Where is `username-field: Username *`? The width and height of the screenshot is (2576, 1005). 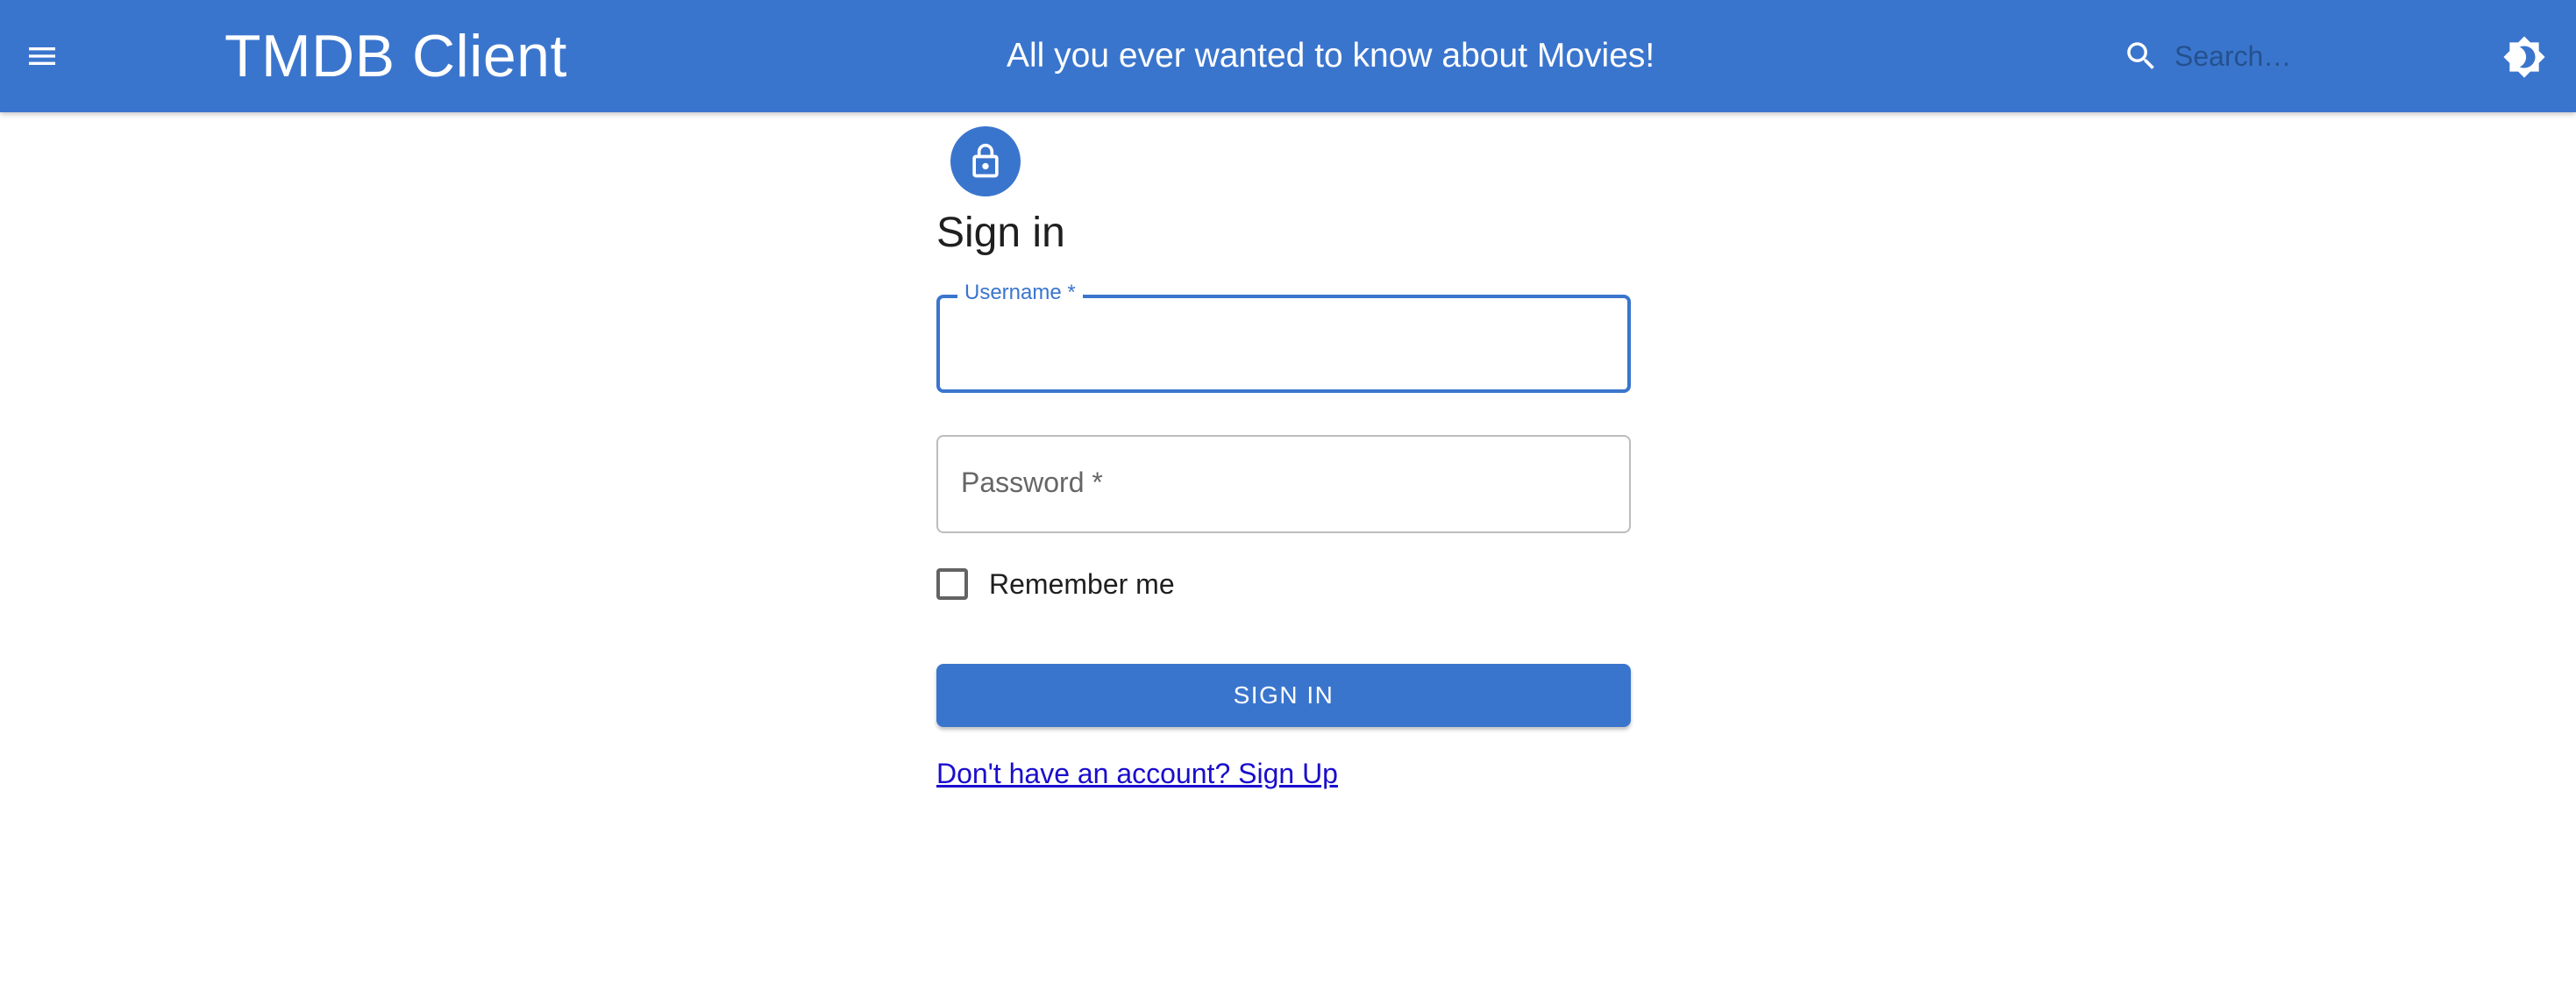
username-field: Username * is located at coordinates (1283, 337).